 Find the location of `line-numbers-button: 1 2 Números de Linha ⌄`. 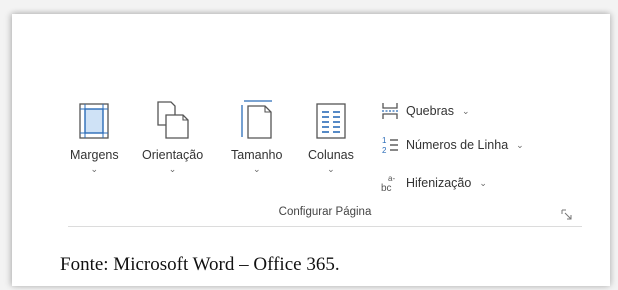

line-numbers-button: 1 2 Números de Linha ⌄ is located at coordinates (452, 145).